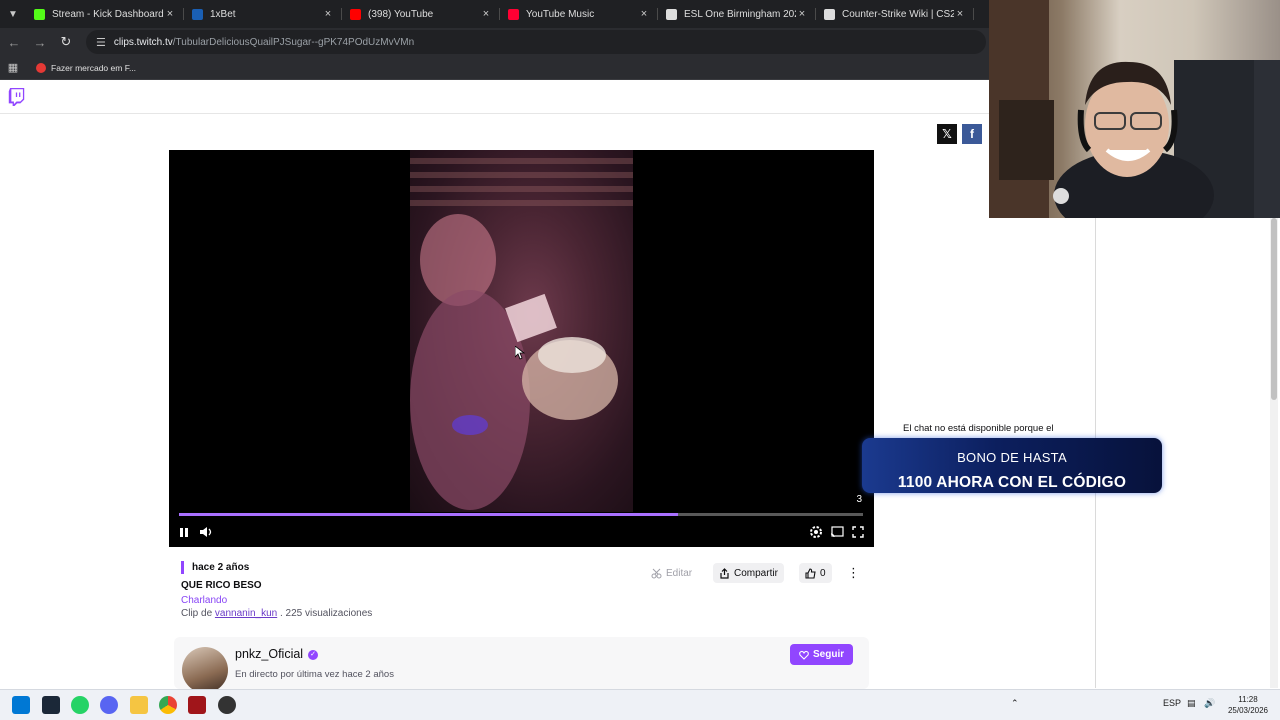 The height and width of the screenshot is (720, 1280). Describe the element at coordinates (737, 14) in the screenshot. I see `browser-tab: ESL One Birmingham 2026: Gro×` at that location.